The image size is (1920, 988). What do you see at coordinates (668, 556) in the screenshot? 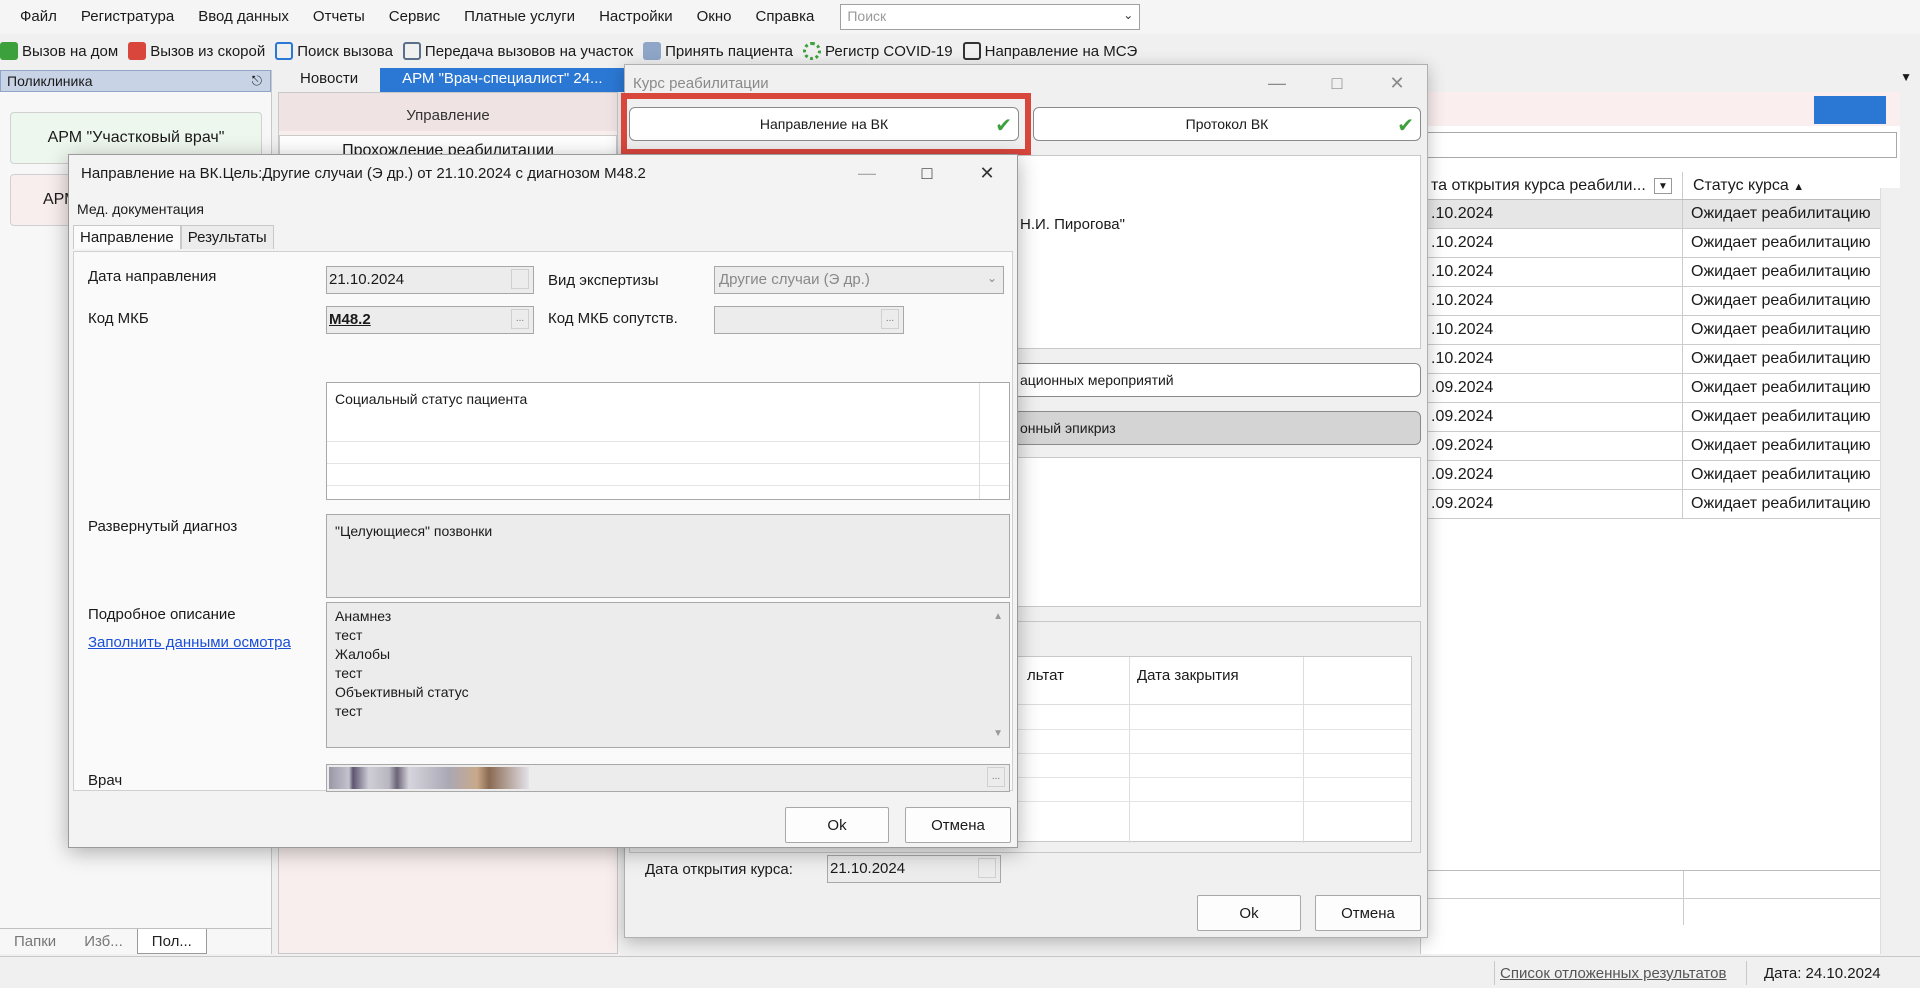
I see `diagnosis-field: "Целующиеся" позвонки` at bounding box center [668, 556].